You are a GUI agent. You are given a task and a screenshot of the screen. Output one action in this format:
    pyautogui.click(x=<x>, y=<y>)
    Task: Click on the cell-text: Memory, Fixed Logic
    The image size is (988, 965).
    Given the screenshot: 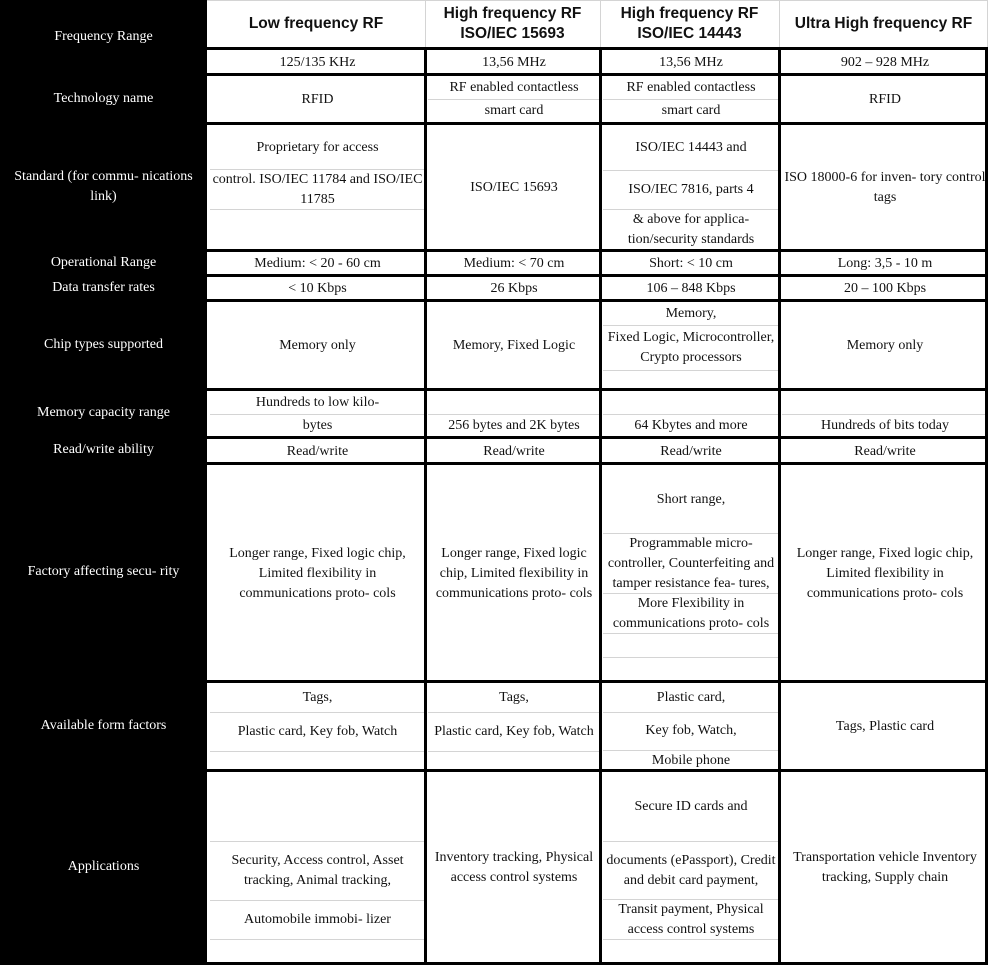 What is the action you would take?
    pyautogui.click(x=514, y=345)
    